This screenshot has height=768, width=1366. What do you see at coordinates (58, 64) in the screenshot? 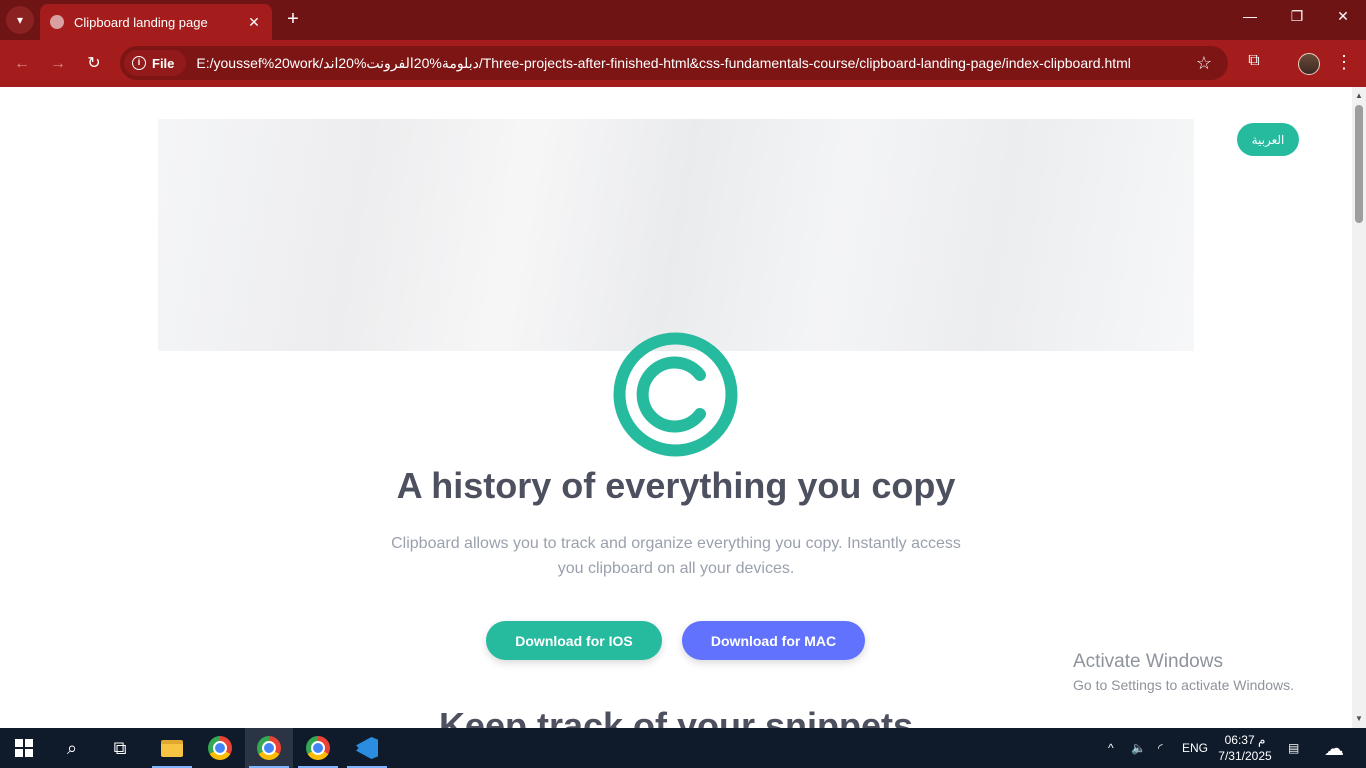
I see `forward-button: →` at bounding box center [58, 64].